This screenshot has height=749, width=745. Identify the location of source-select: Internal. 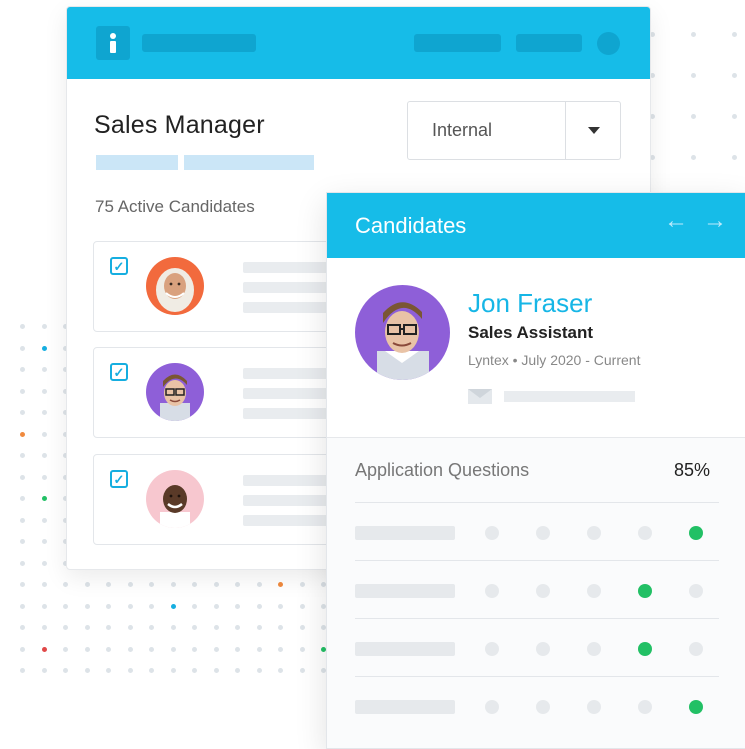
(514, 130).